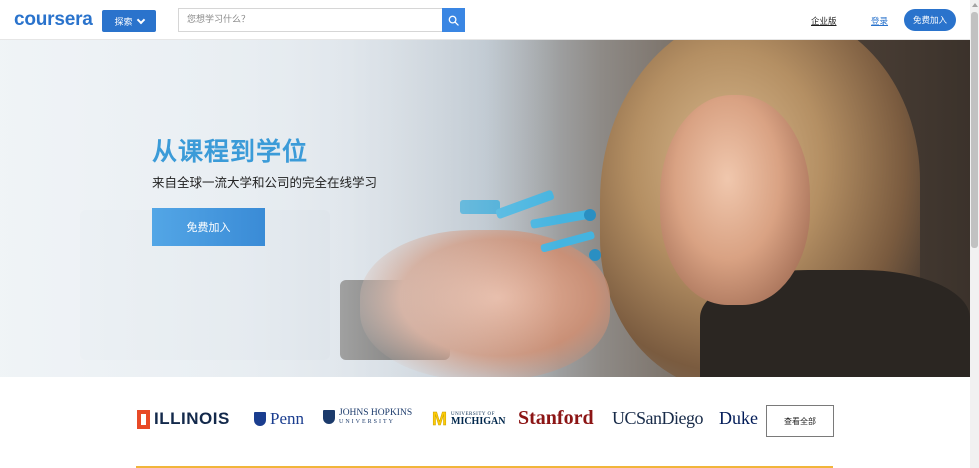 The height and width of the screenshot is (468, 979). I want to click on hero-join-free-button: 免费加入, so click(208, 227).